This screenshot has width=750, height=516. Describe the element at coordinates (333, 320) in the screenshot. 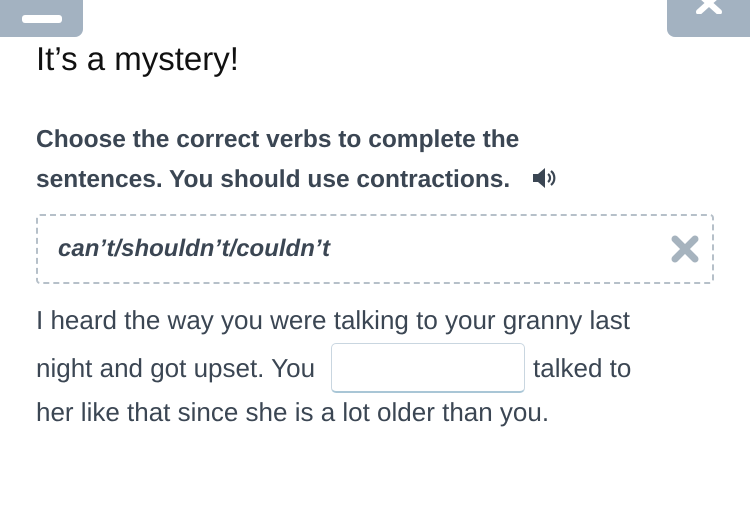

I see `sentence-text: I heard the way you were talking to your granny last` at that location.